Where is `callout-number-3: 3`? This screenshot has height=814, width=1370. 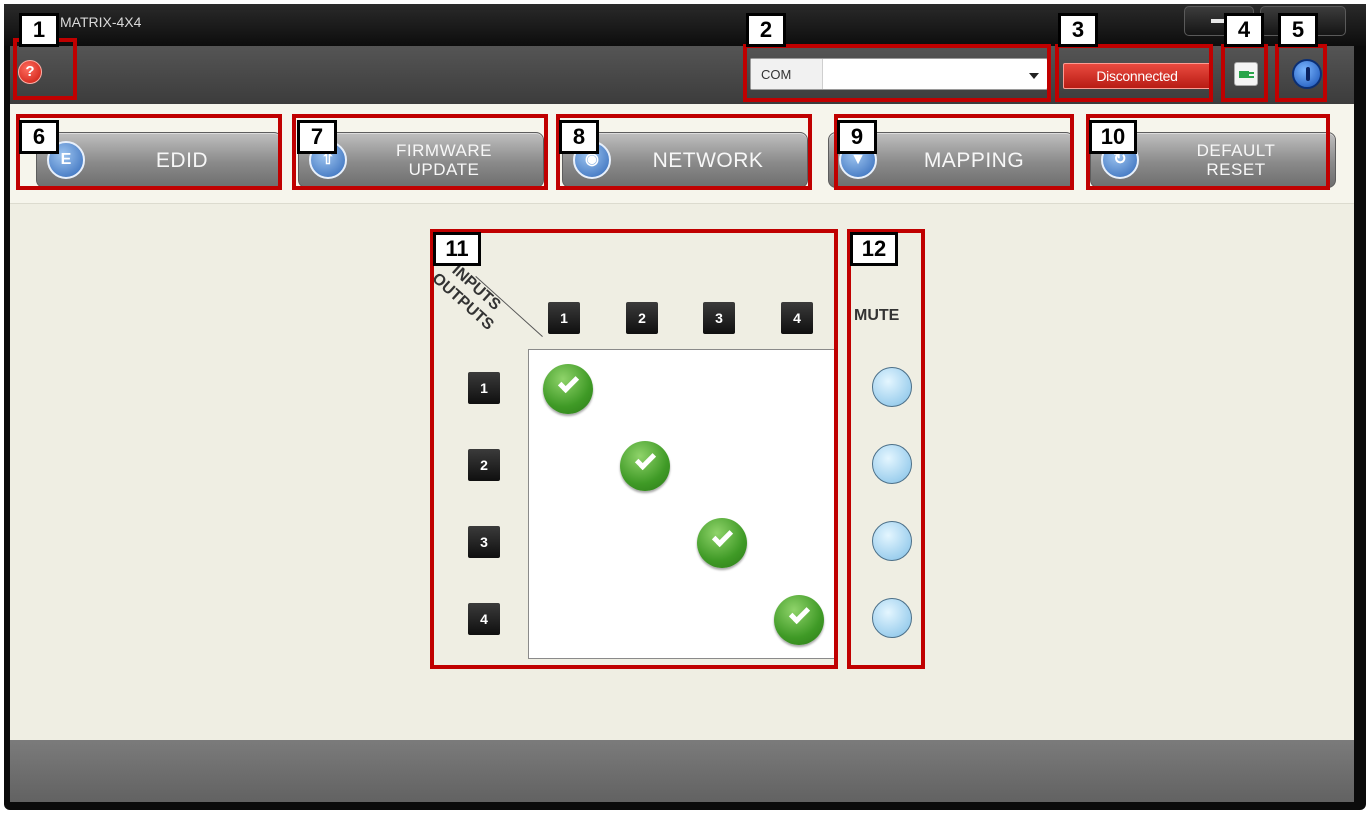 callout-number-3: 3 is located at coordinates (1078, 30).